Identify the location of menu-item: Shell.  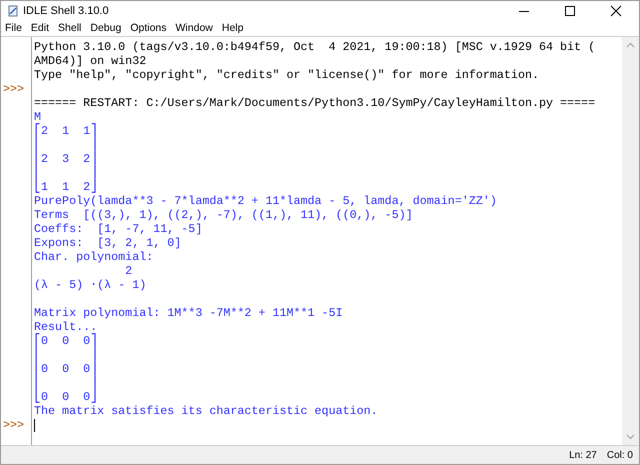
(70, 28).